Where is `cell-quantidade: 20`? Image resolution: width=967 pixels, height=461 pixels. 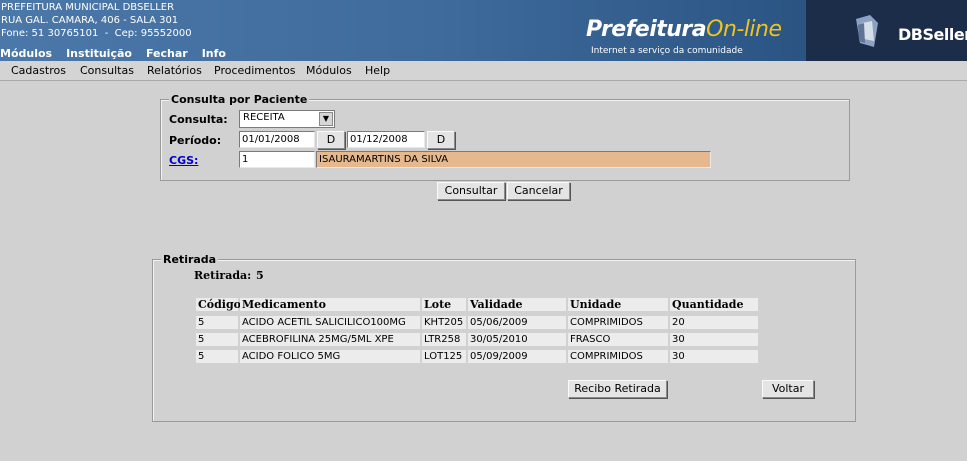
cell-quantidade: 20 is located at coordinates (714, 322).